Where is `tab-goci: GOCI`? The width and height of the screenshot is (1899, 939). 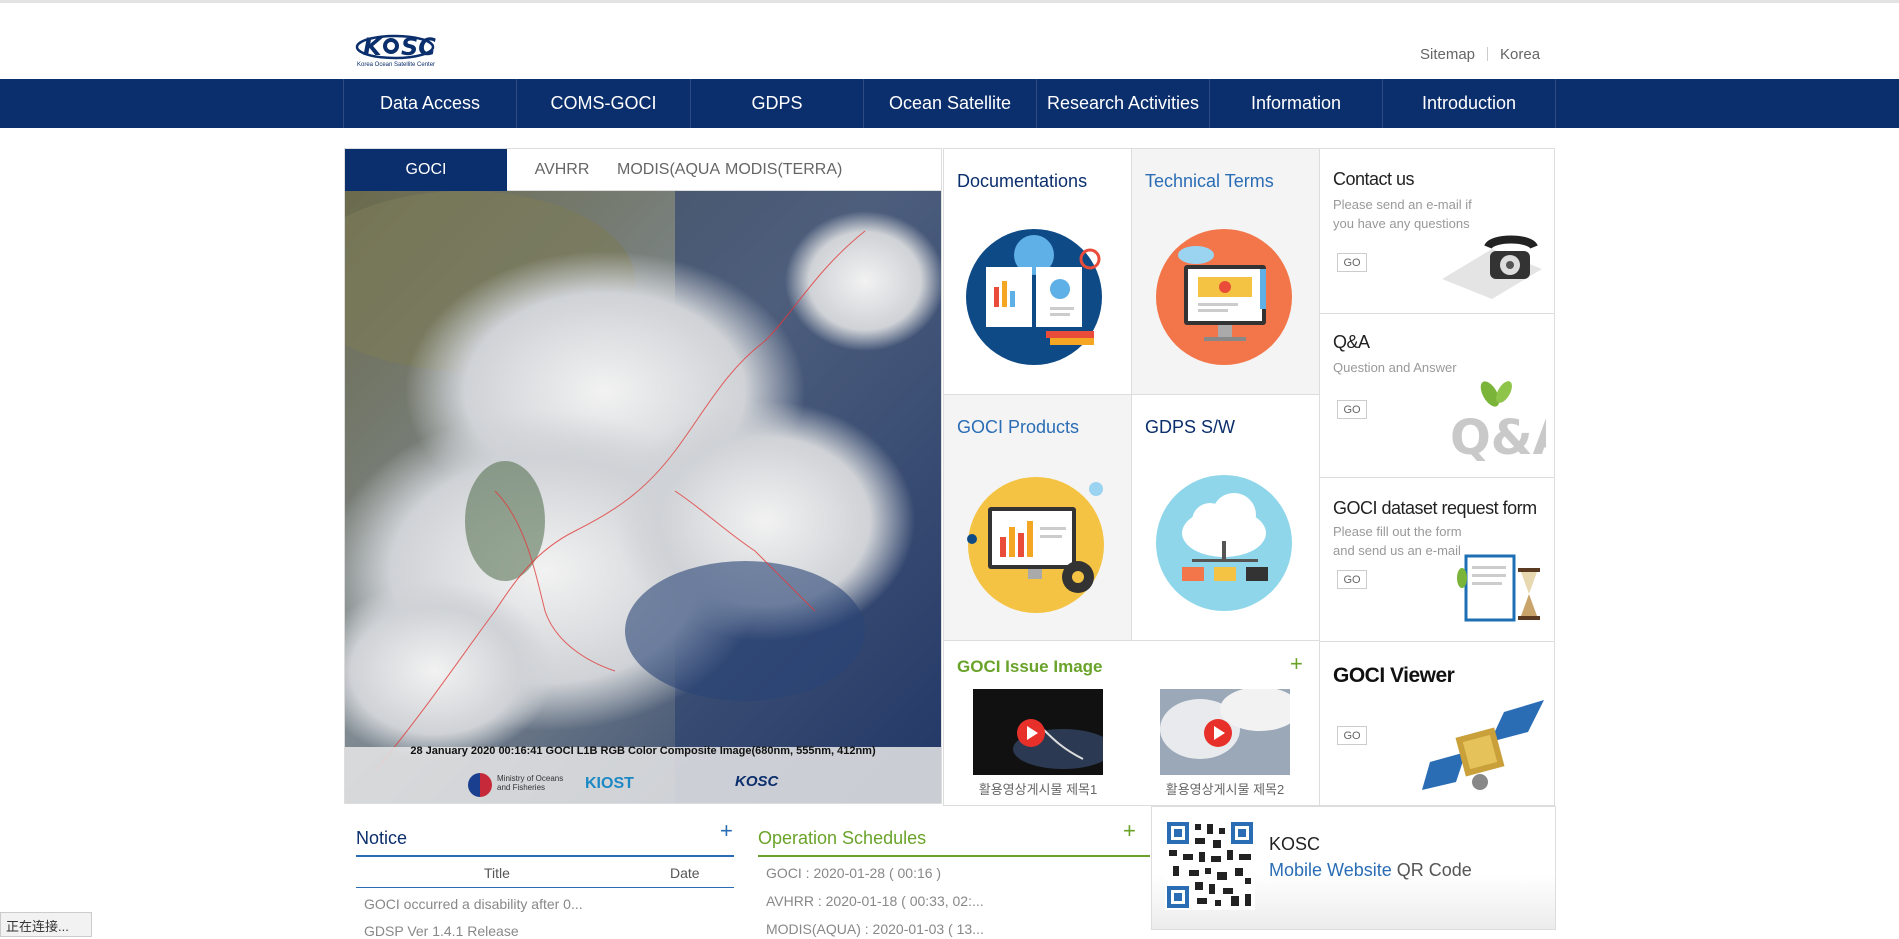 tab-goci: GOCI is located at coordinates (426, 170).